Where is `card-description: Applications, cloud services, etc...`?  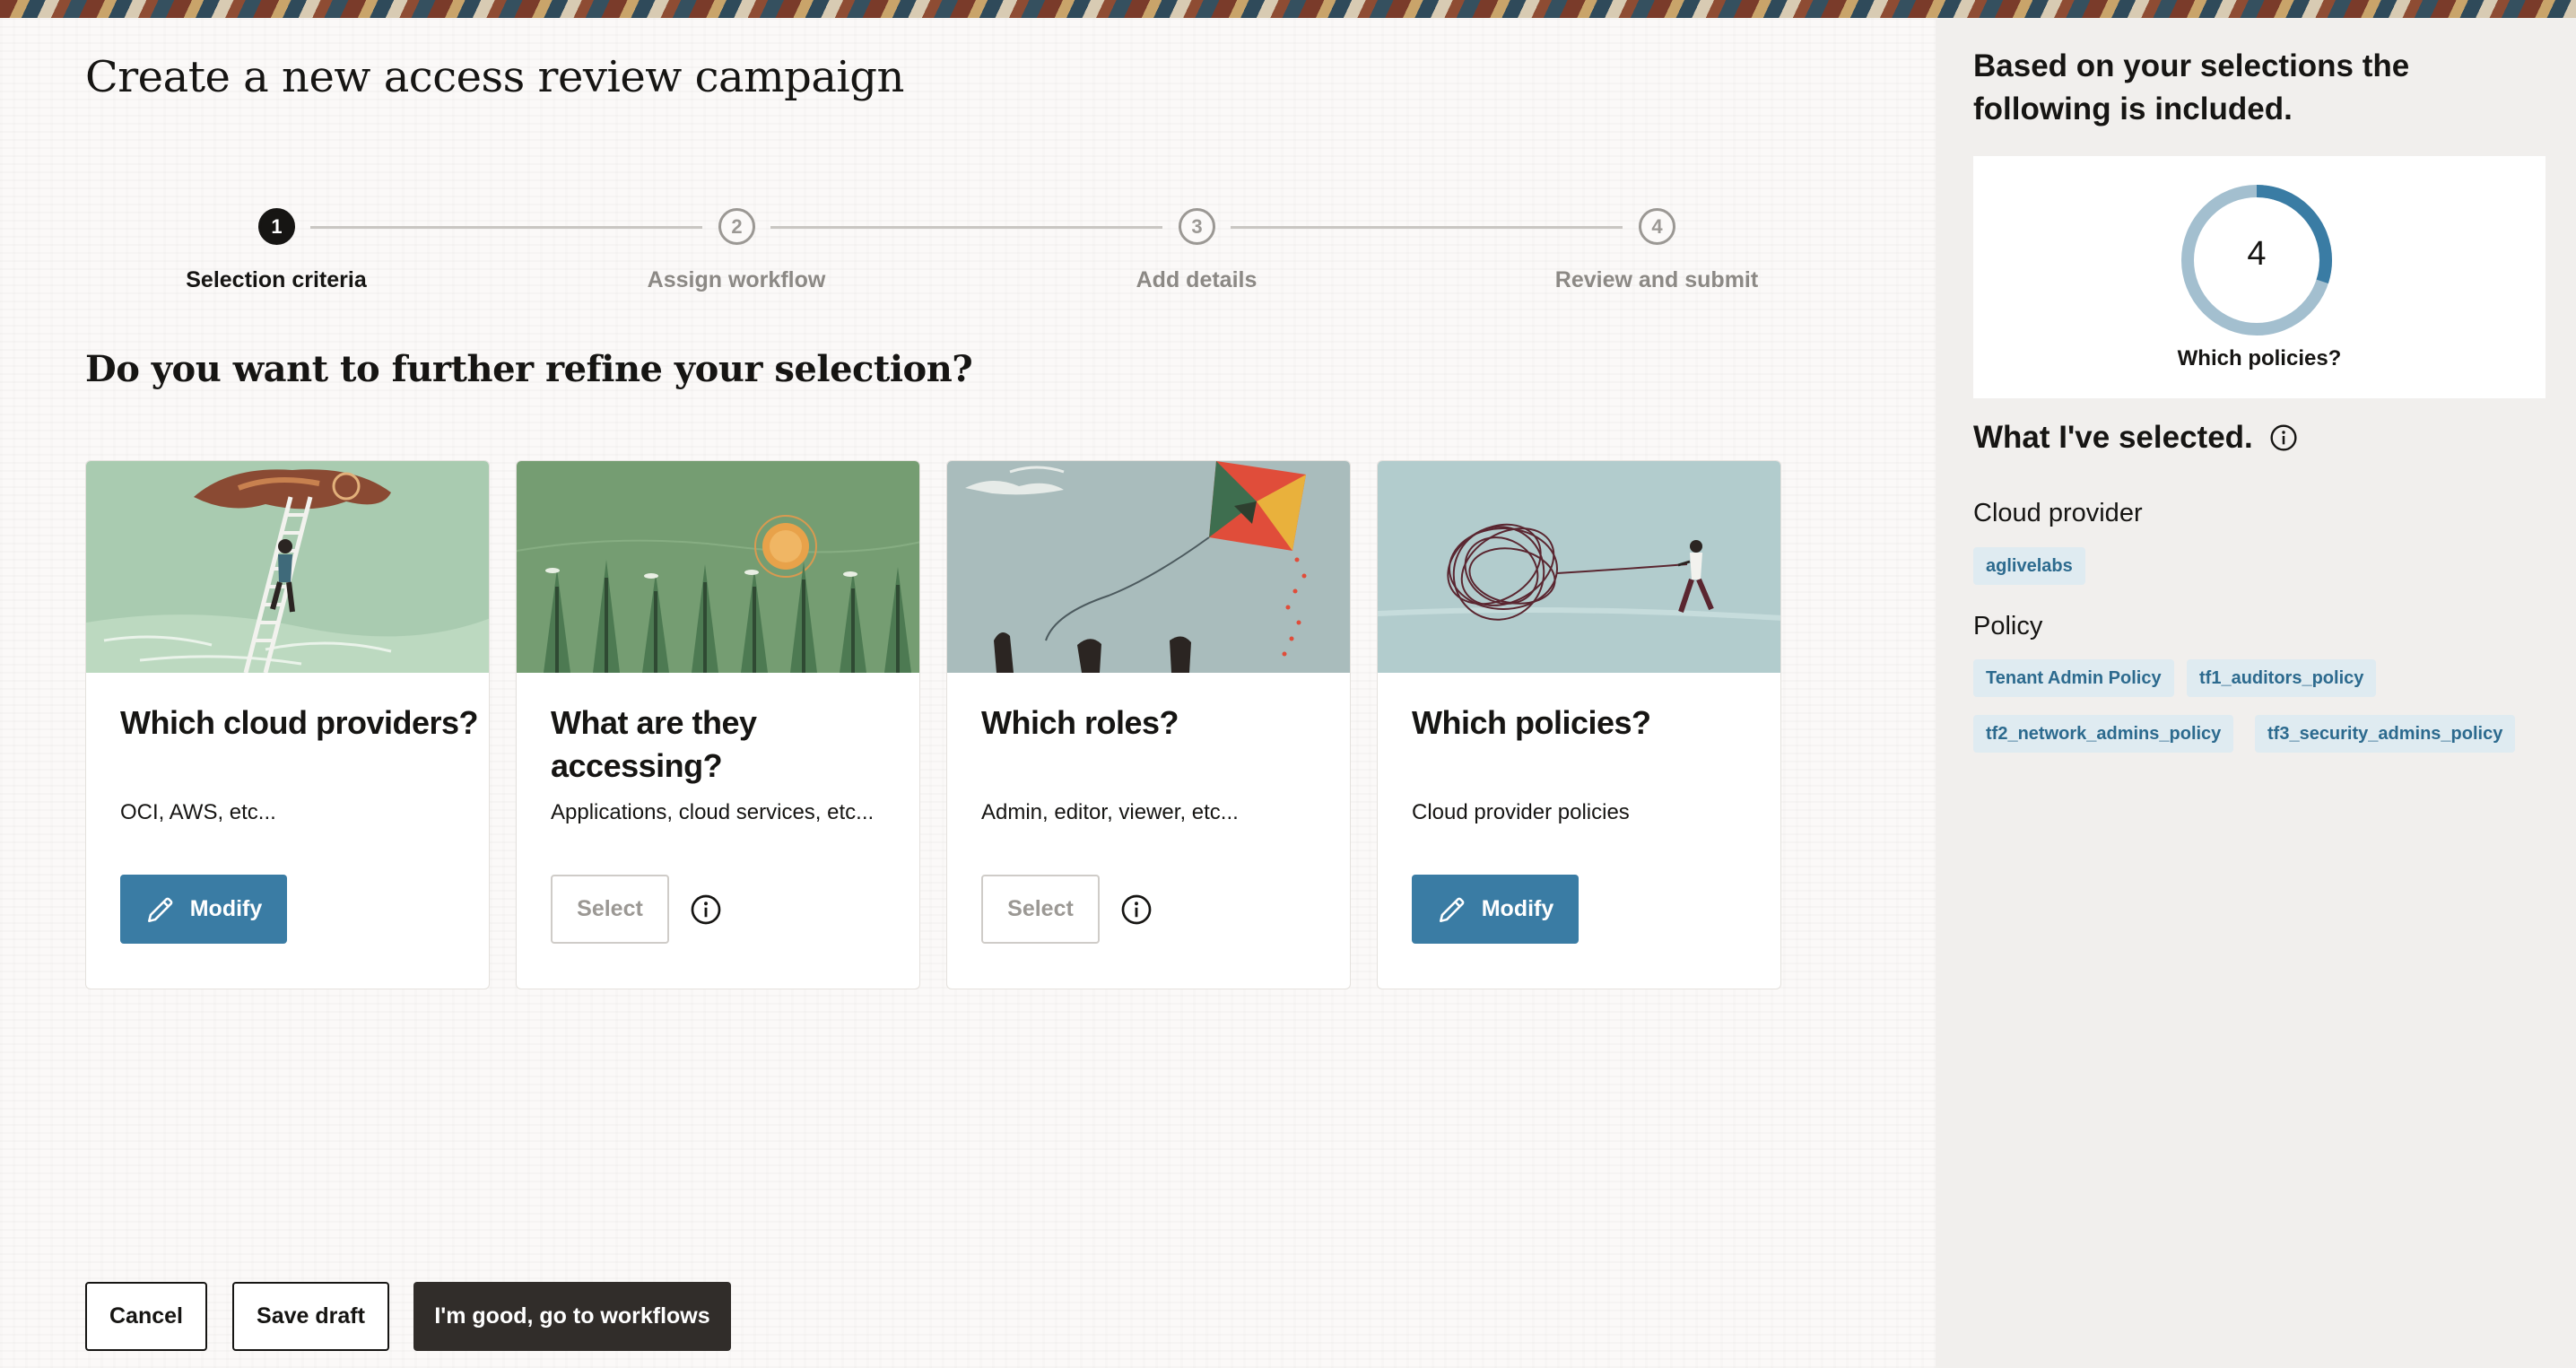
card-description: Applications, cloud services, etc... is located at coordinates (713, 812).